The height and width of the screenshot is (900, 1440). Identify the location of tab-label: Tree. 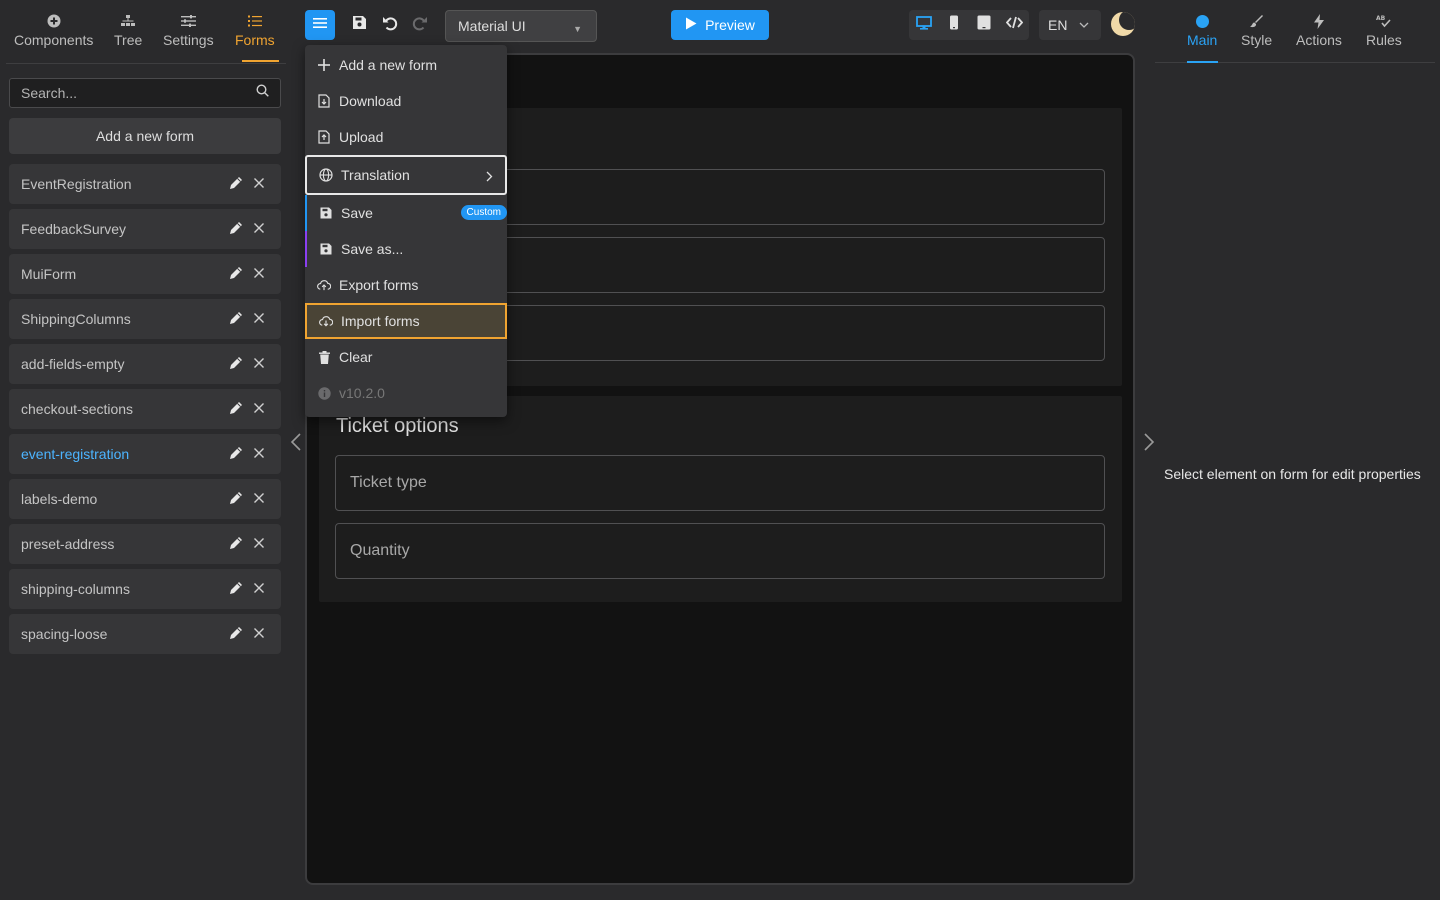
(128, 40).